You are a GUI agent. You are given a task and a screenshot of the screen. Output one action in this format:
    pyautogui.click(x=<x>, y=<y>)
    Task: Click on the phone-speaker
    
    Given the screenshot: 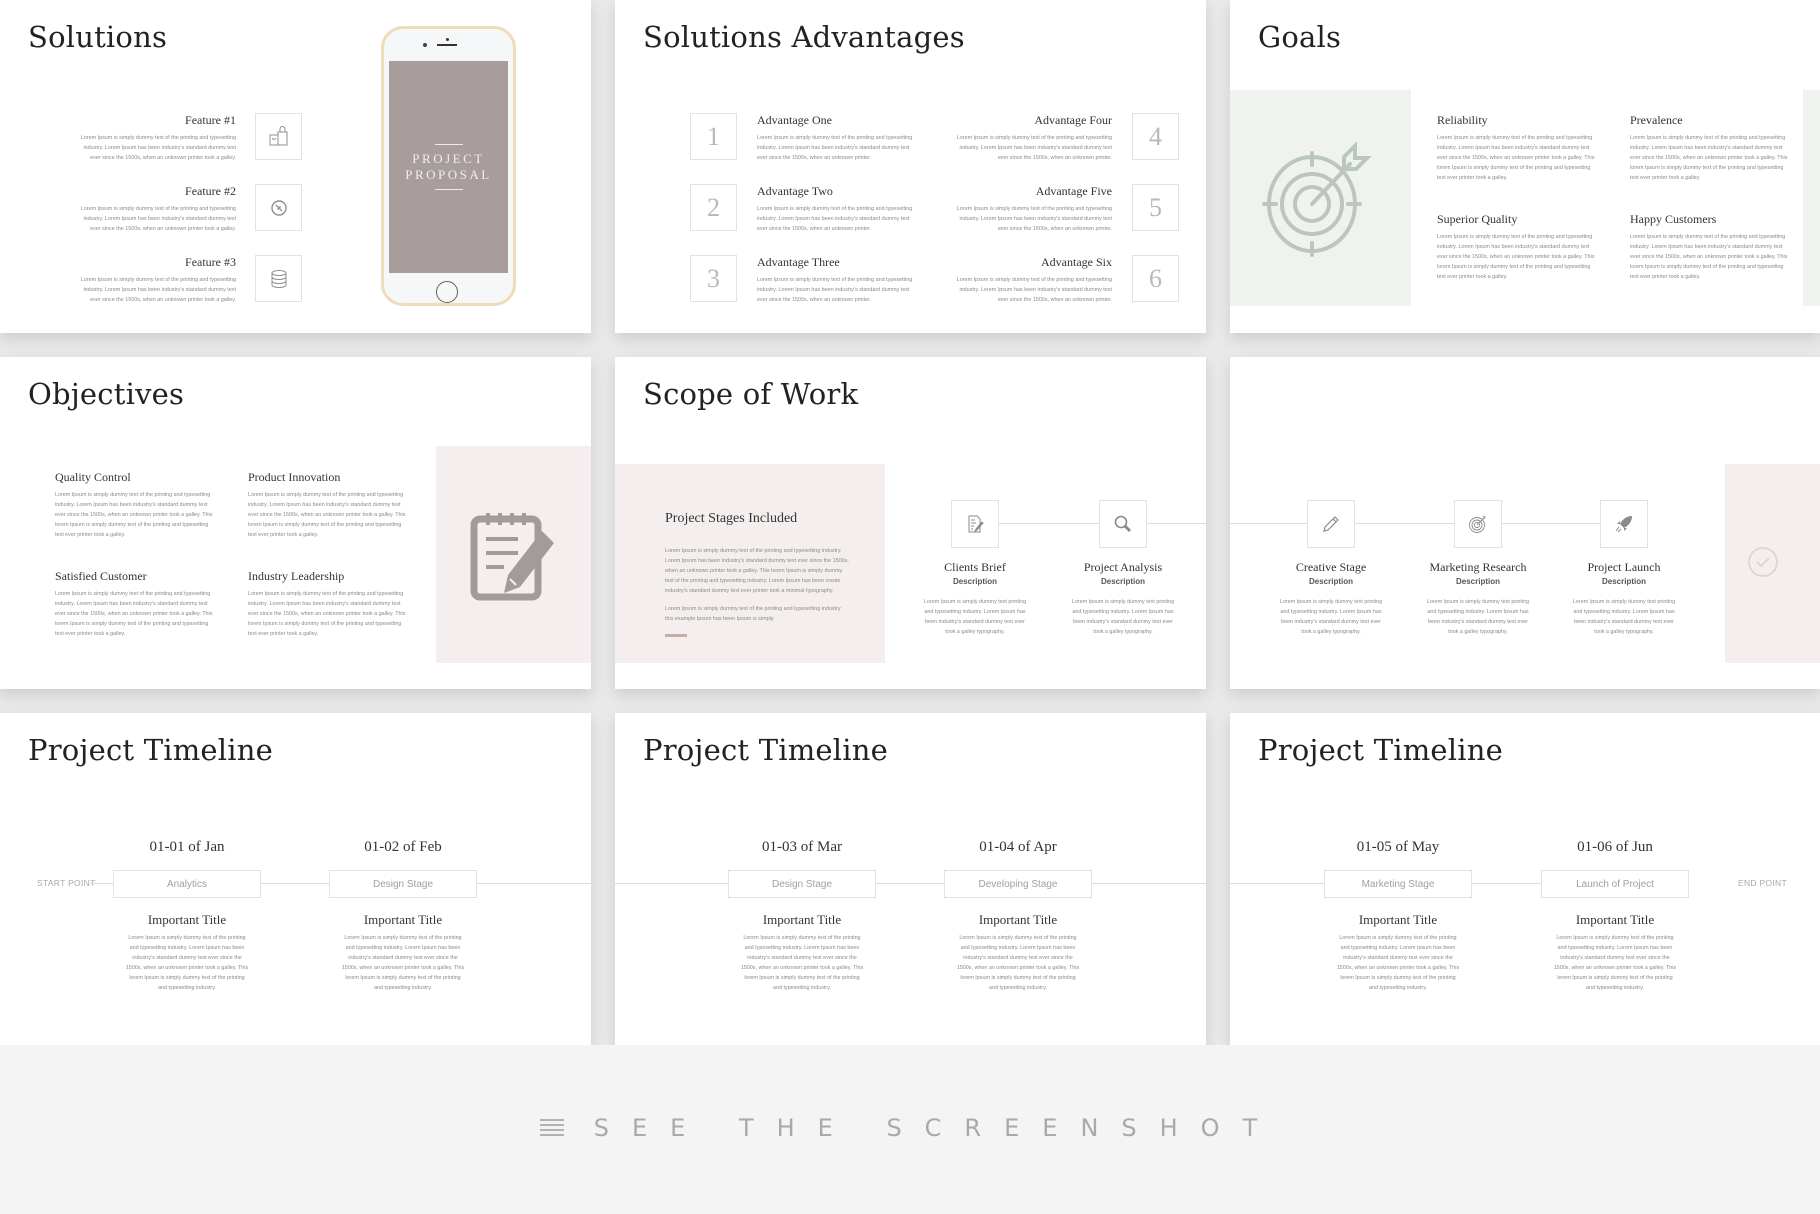 What is the action you would take?
    pyautogui.click(x=447, y=45)
    